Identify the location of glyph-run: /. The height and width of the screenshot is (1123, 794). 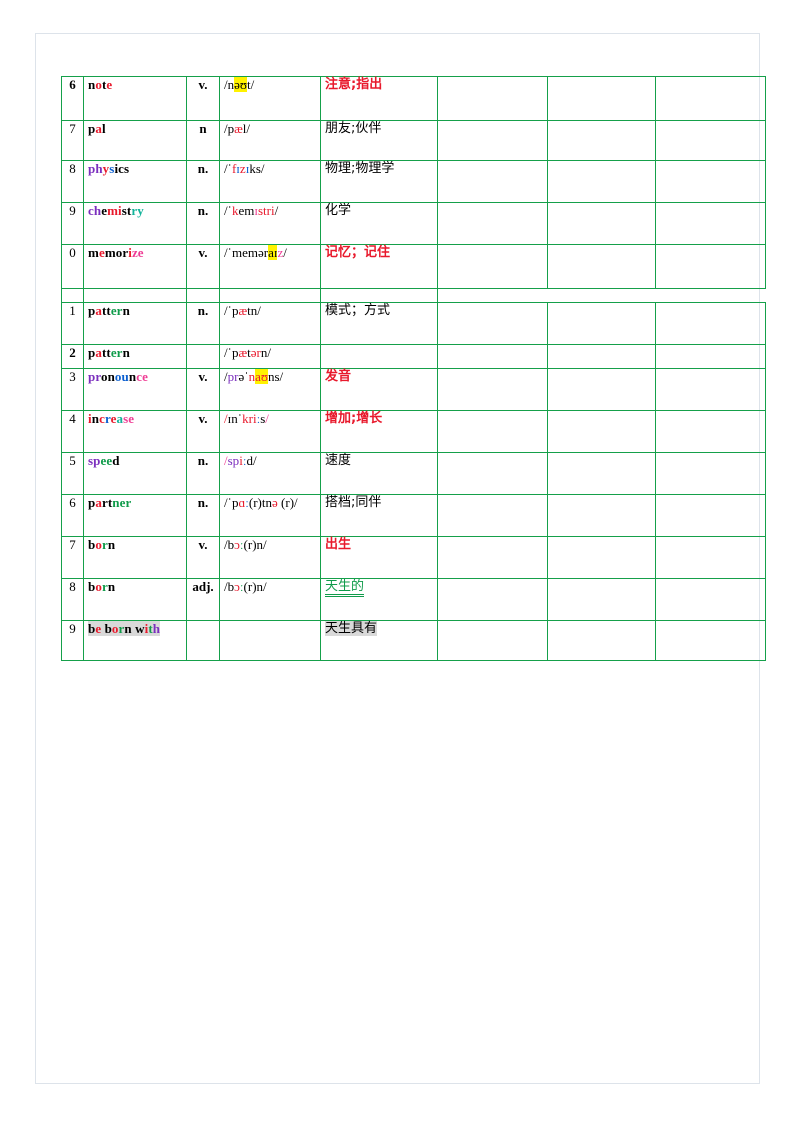
(276, 210).